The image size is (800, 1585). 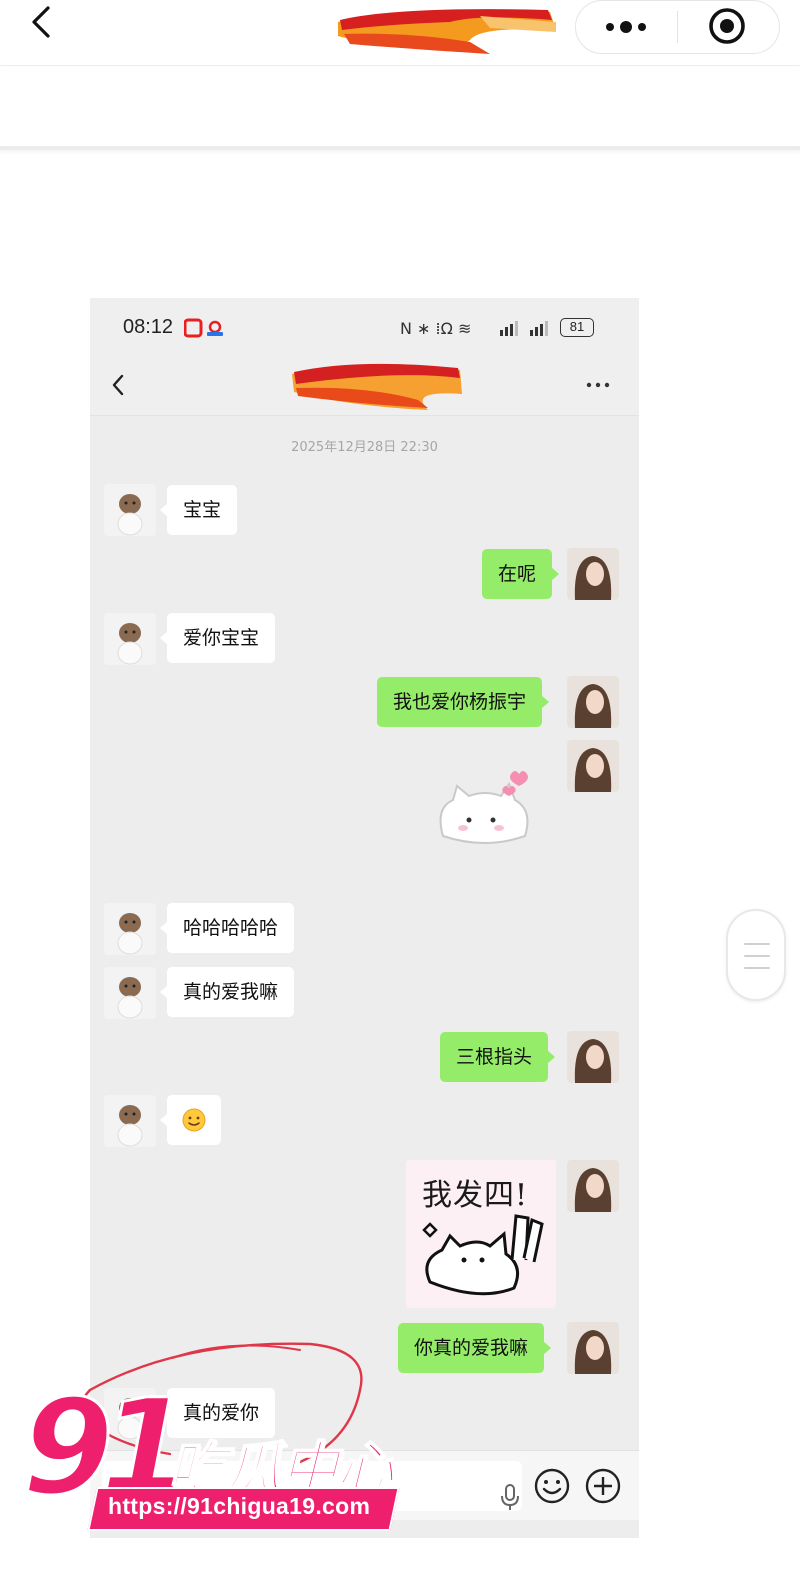 I want to click on notification-icons, so click(x=203, y=328).